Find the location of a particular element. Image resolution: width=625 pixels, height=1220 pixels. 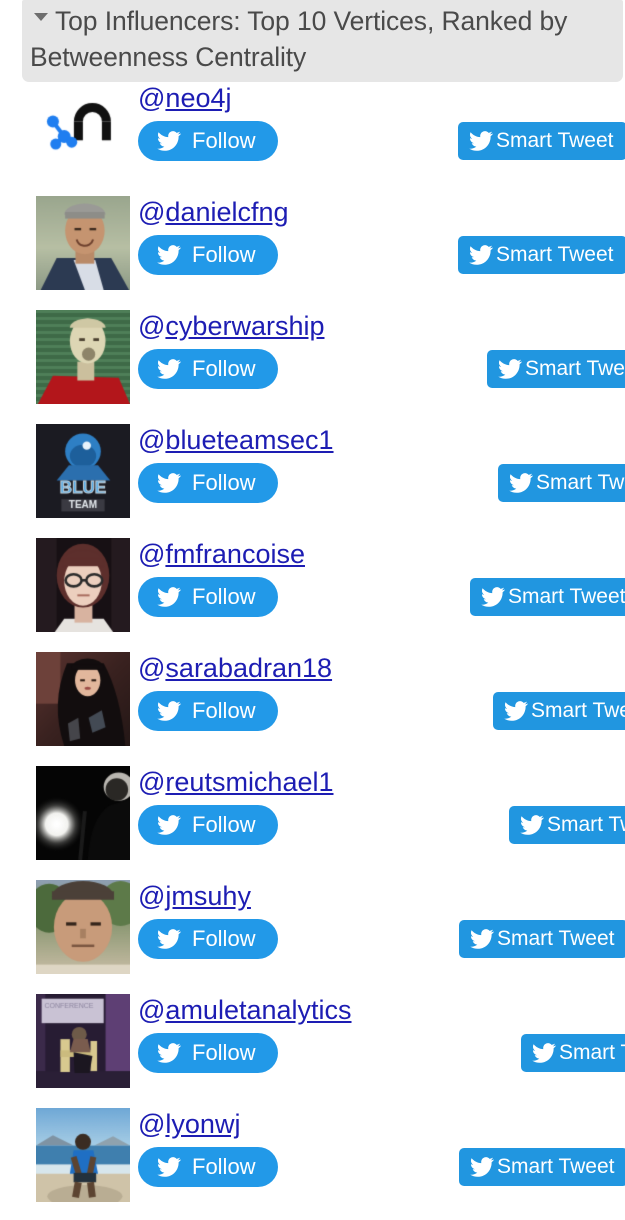

handle-username: cyberwarship is located at coordinates (245, 326).